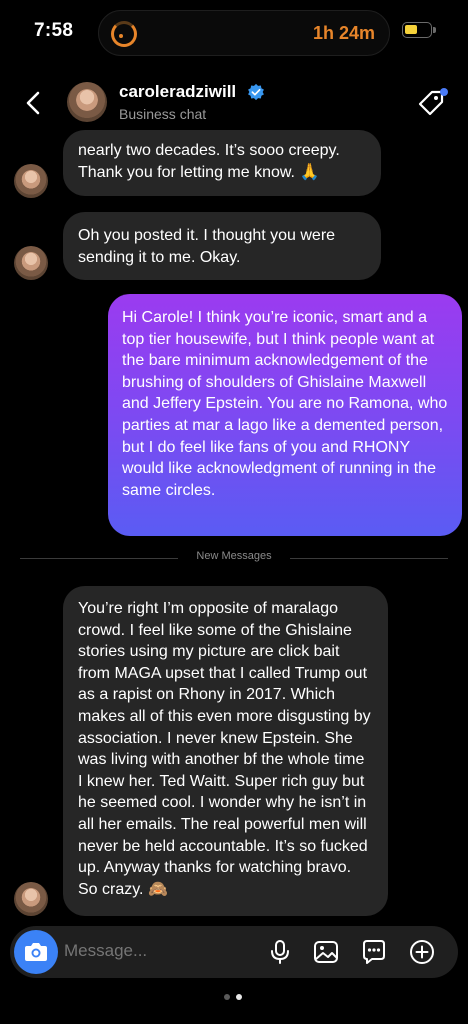 Image resolution: width=468 pixels, height=1024 pixels. I want to click on back-arrow-icon, so click(33, 103).